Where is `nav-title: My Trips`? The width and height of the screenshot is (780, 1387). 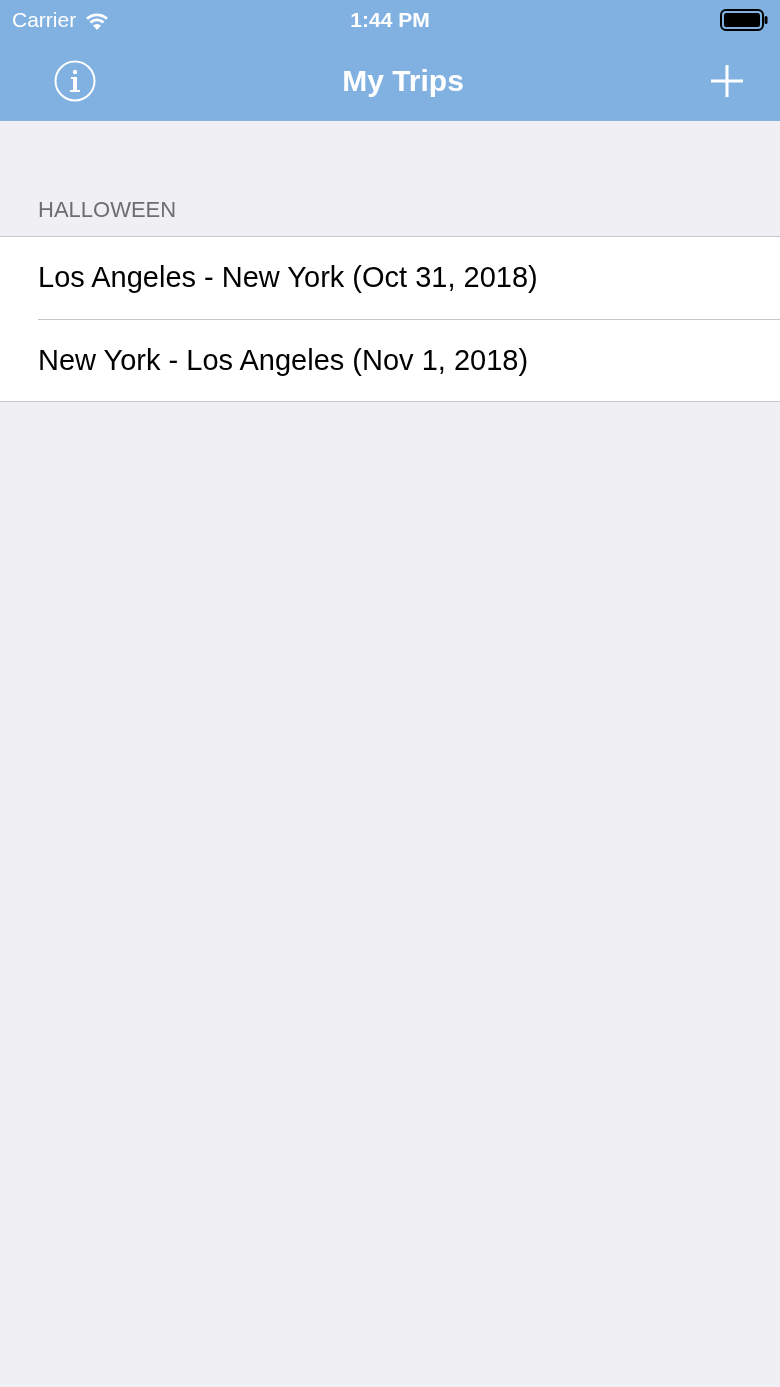 nav-title: My Trips is located at coordinates (403, 81).